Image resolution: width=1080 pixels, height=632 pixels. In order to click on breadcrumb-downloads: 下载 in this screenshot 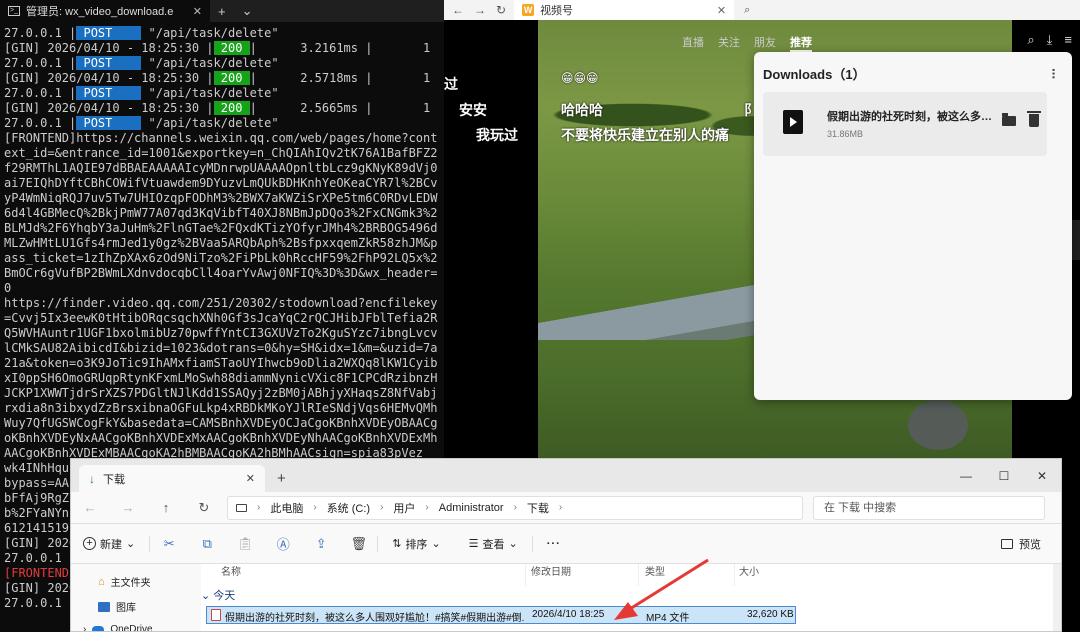, I will do `click(538, 508)`.